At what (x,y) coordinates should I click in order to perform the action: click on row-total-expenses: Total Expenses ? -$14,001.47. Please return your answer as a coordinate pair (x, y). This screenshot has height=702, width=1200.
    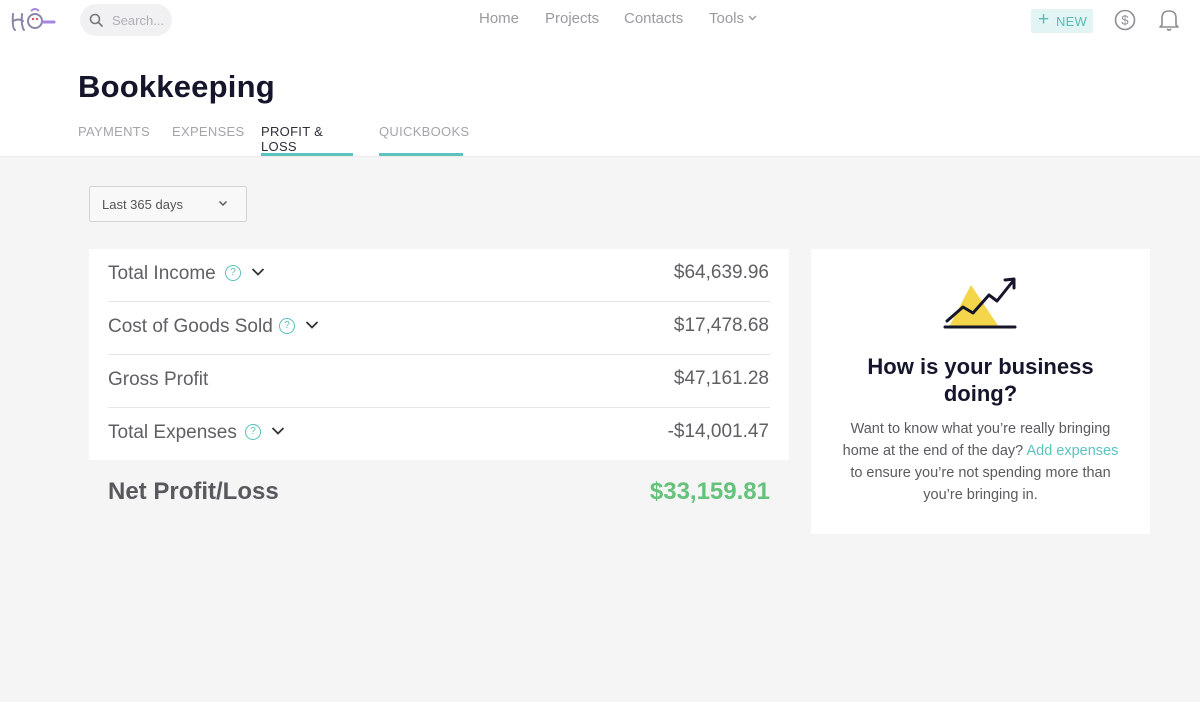
    Looking at the image, I should click on (439, 434).